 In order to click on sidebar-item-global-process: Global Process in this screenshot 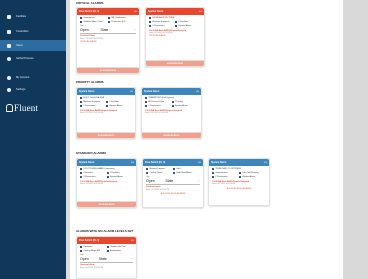, I will do `click(33, 58)`.